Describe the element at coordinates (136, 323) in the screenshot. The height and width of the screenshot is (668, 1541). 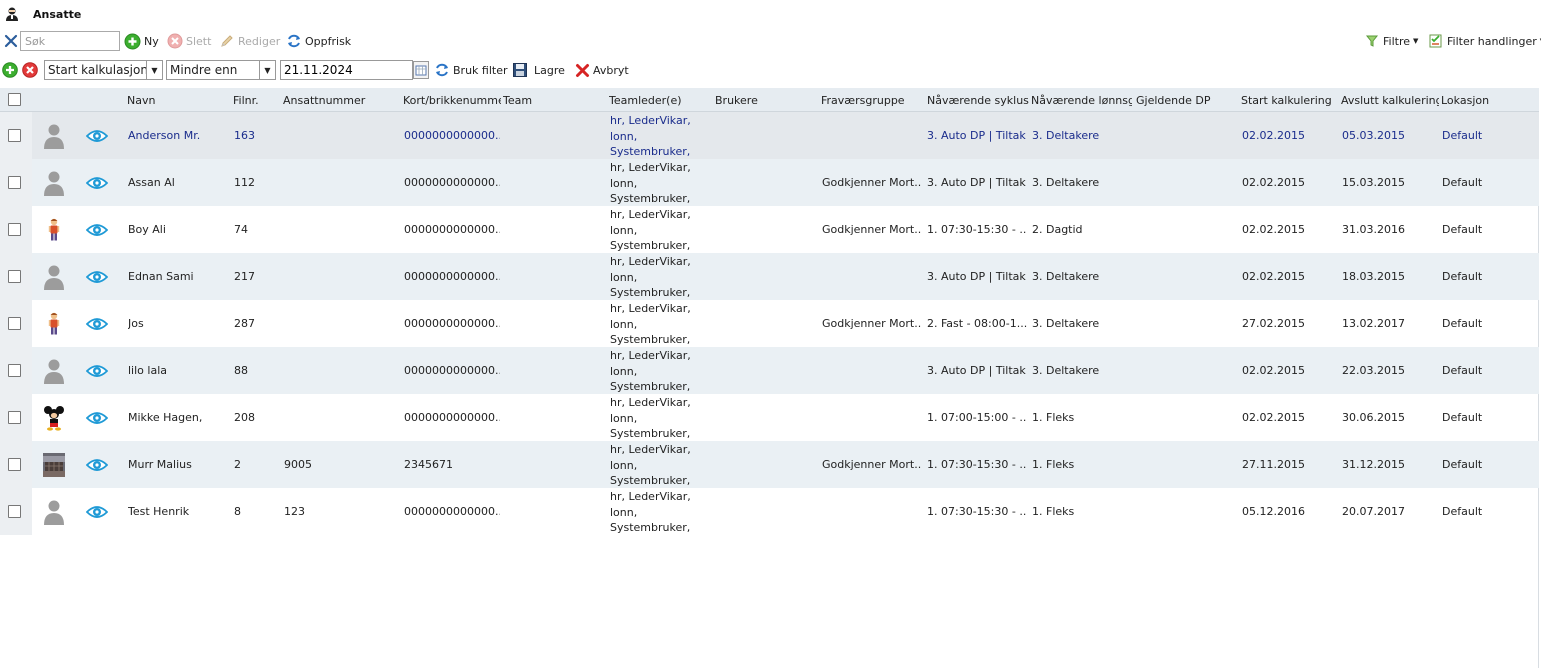
I see `cell-navn: Jos` at that location.